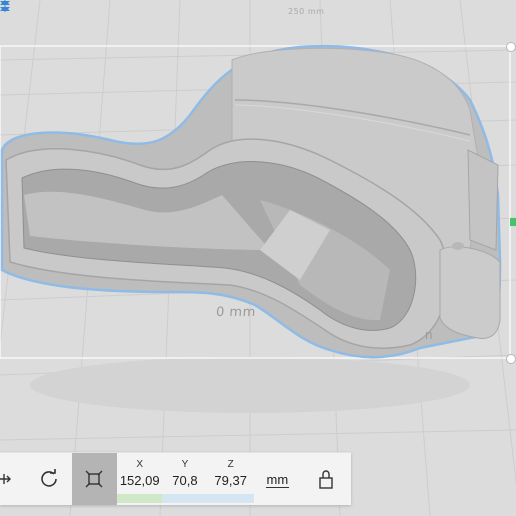 This screenshot has height=516, width=516. I want to click on rotate-tool-button, so click(49, 479).